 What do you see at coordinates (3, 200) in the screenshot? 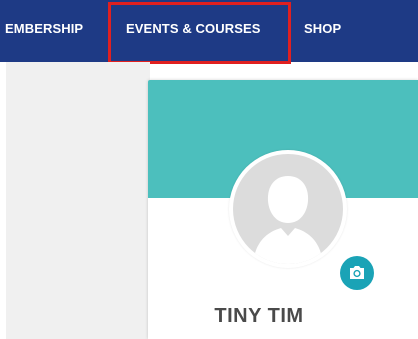
I see `left-edge-strip` at bounding box center [3, 200].